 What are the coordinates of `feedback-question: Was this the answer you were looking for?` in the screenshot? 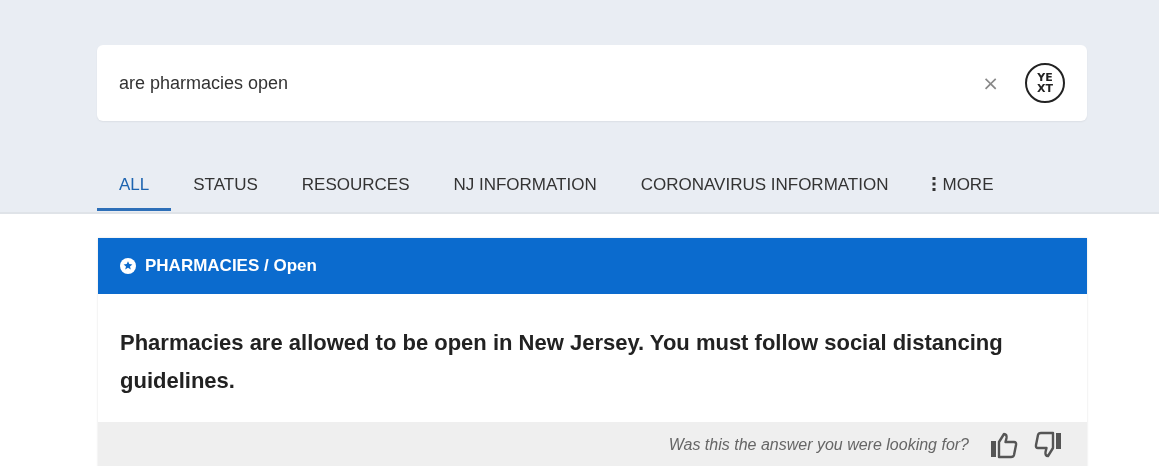 It's located at (818, 445).